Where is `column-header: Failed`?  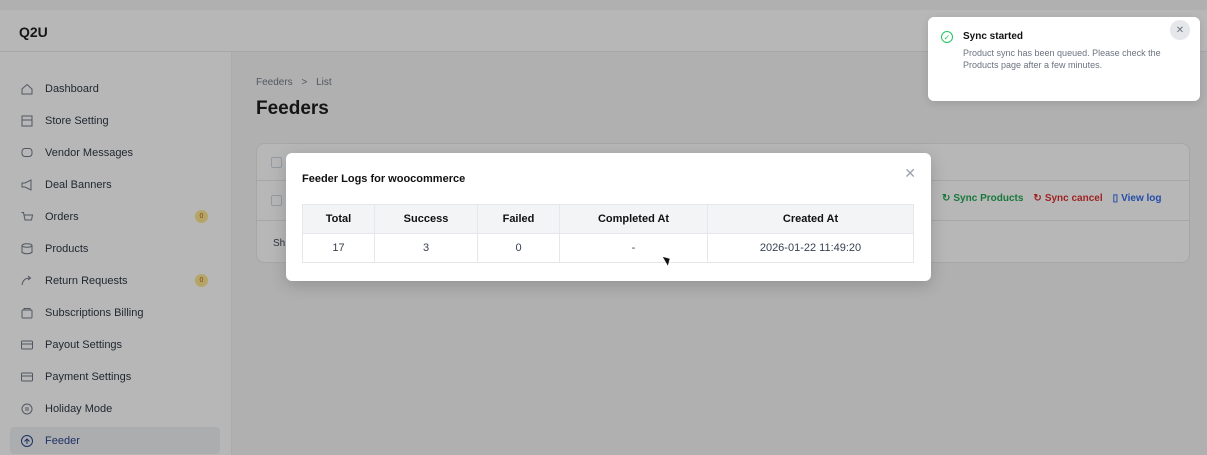 column-header: Failed is located at coordinates (518, 219).